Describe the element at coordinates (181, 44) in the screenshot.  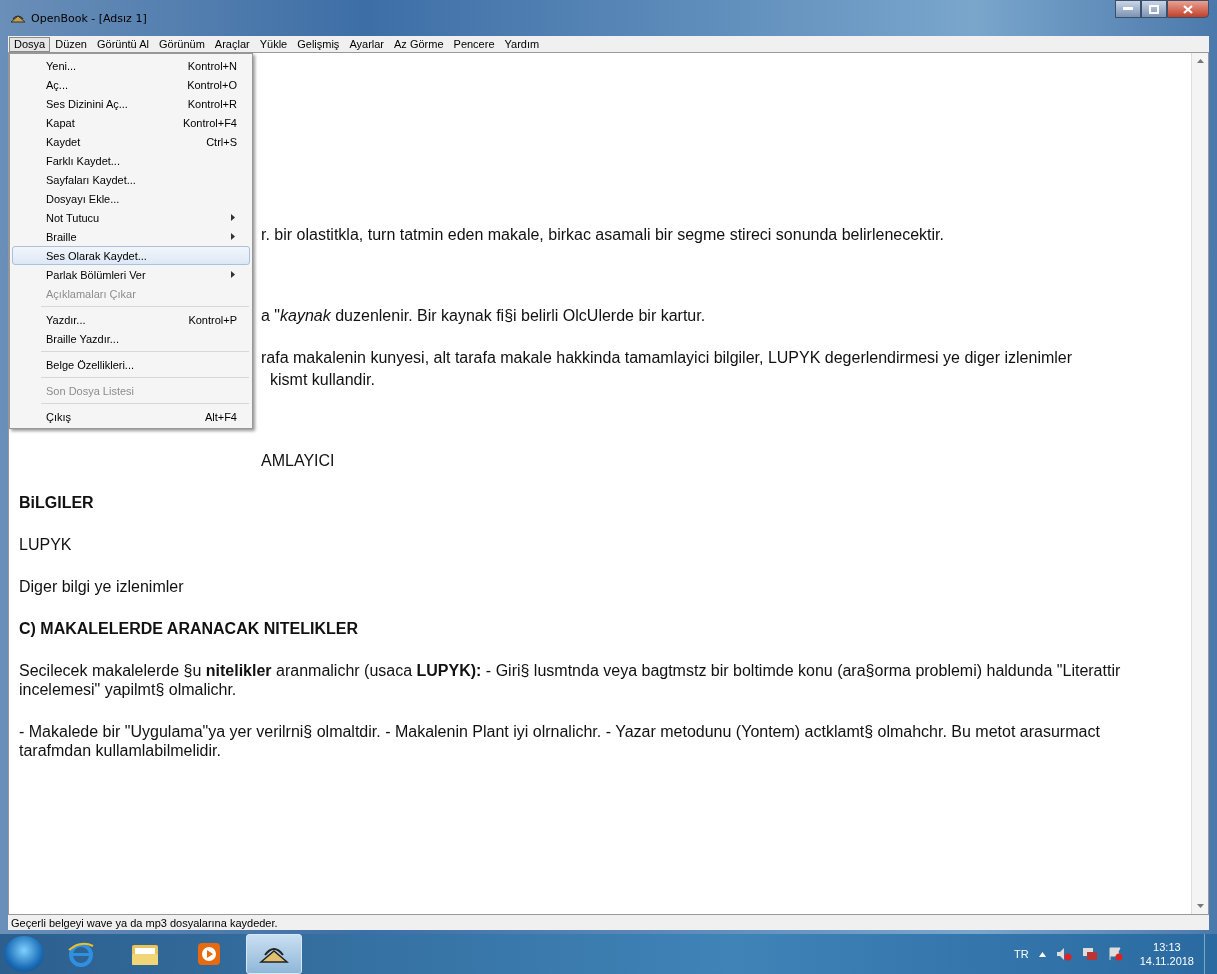
I see `menu-bar-item: Görünüm` at that location.